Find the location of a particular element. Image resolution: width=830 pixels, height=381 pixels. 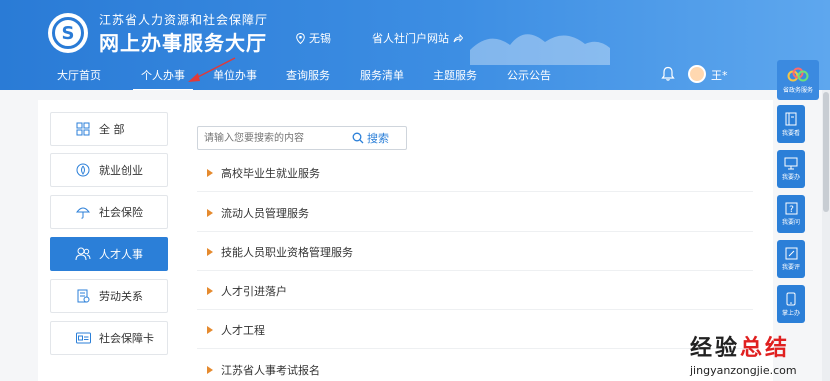

location-selector: 无锡 is located at coordinates (313, 38).